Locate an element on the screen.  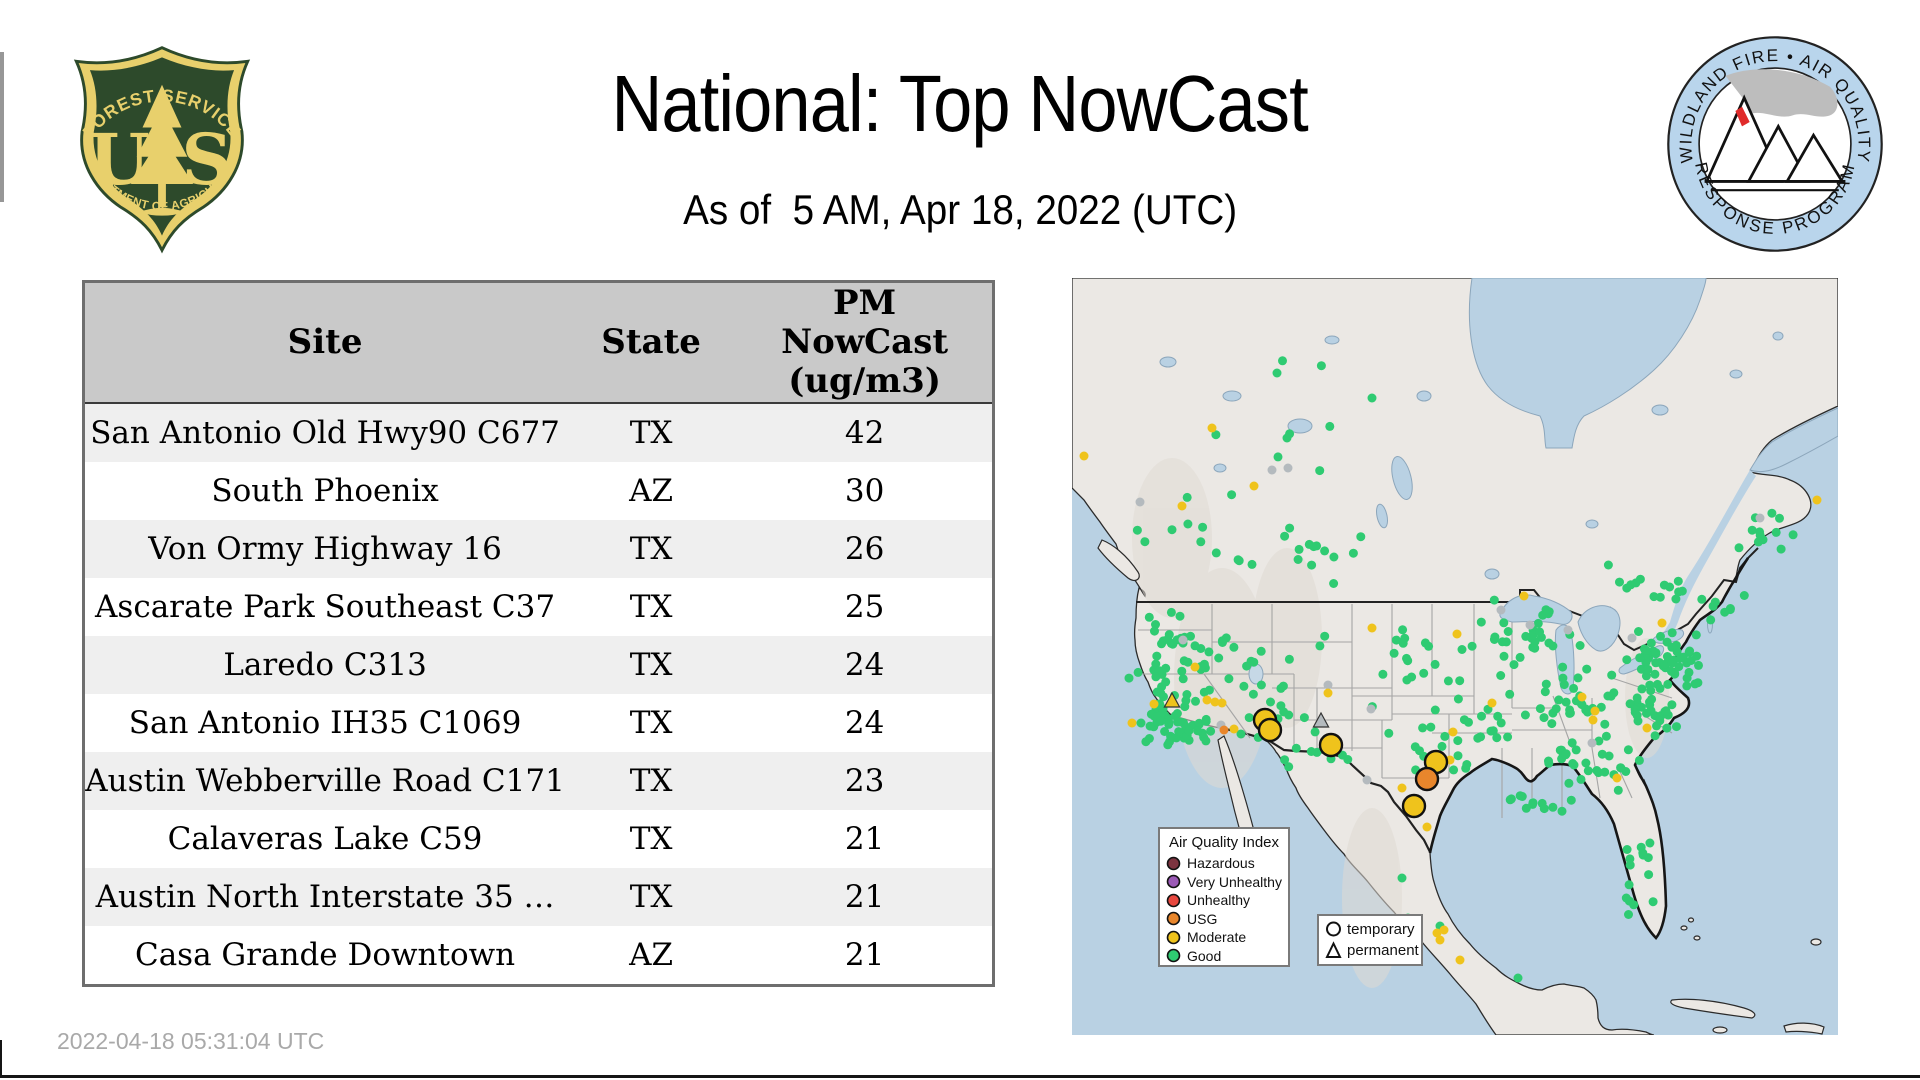
triangle-marker-icon is located at coordinates (1333, 949).